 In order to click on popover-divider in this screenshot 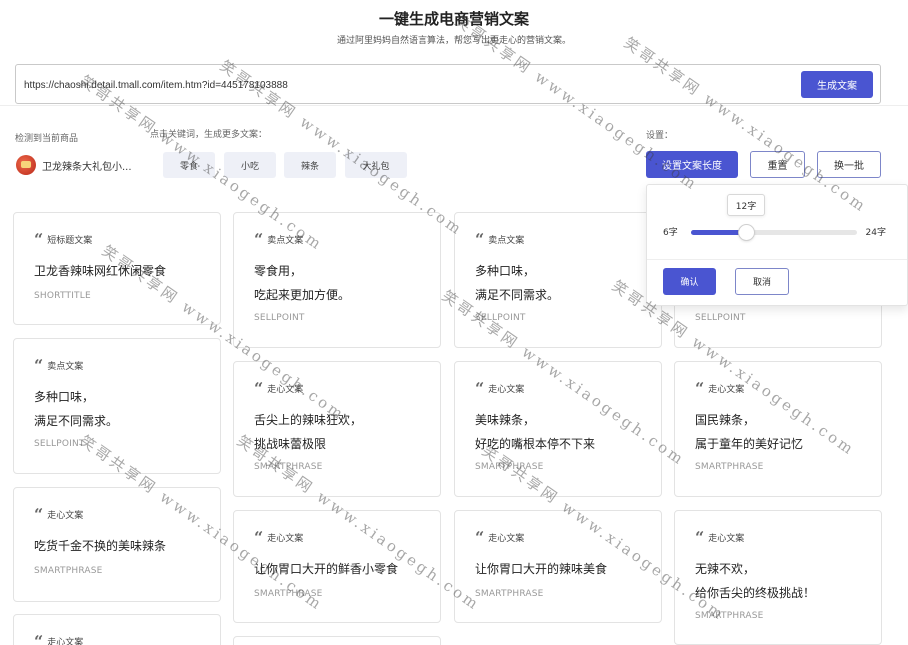, I will do `click(777, 259)`.